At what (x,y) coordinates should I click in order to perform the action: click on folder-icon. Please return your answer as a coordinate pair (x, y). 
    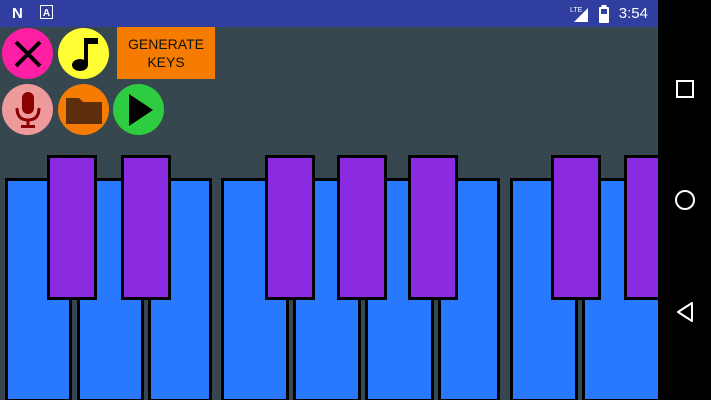
    Looking at the image, I should click on (83, 110).